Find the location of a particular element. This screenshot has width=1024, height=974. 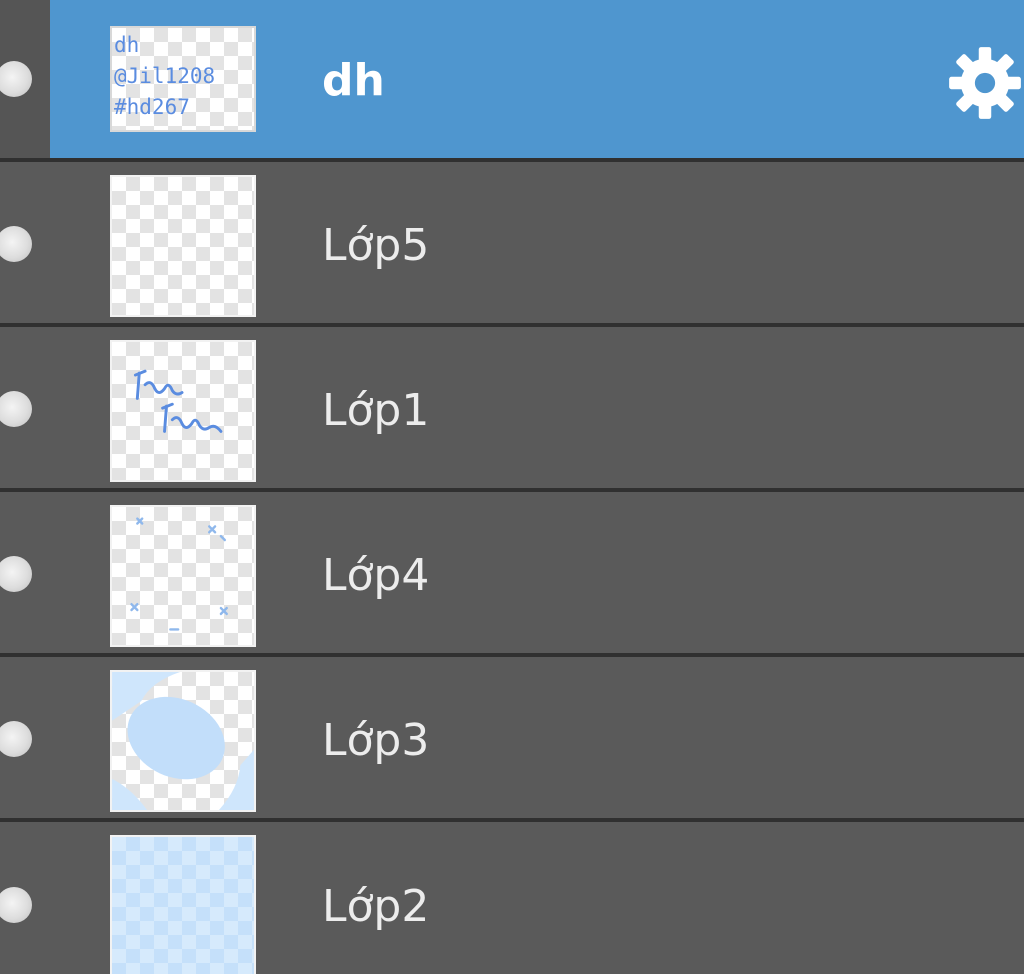

corner-marks is located at coordinates (179, 574).